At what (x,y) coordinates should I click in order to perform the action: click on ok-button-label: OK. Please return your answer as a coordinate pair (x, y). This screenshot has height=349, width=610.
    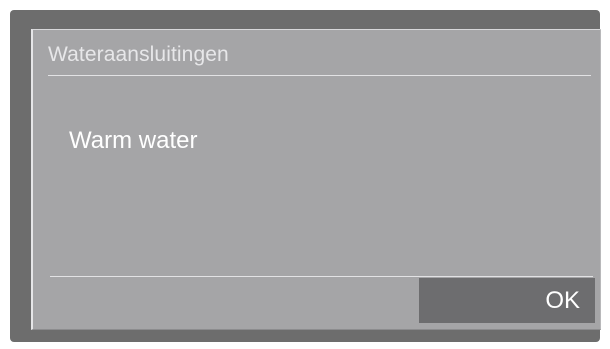
    Looking at the image, I should click on (562, 300).